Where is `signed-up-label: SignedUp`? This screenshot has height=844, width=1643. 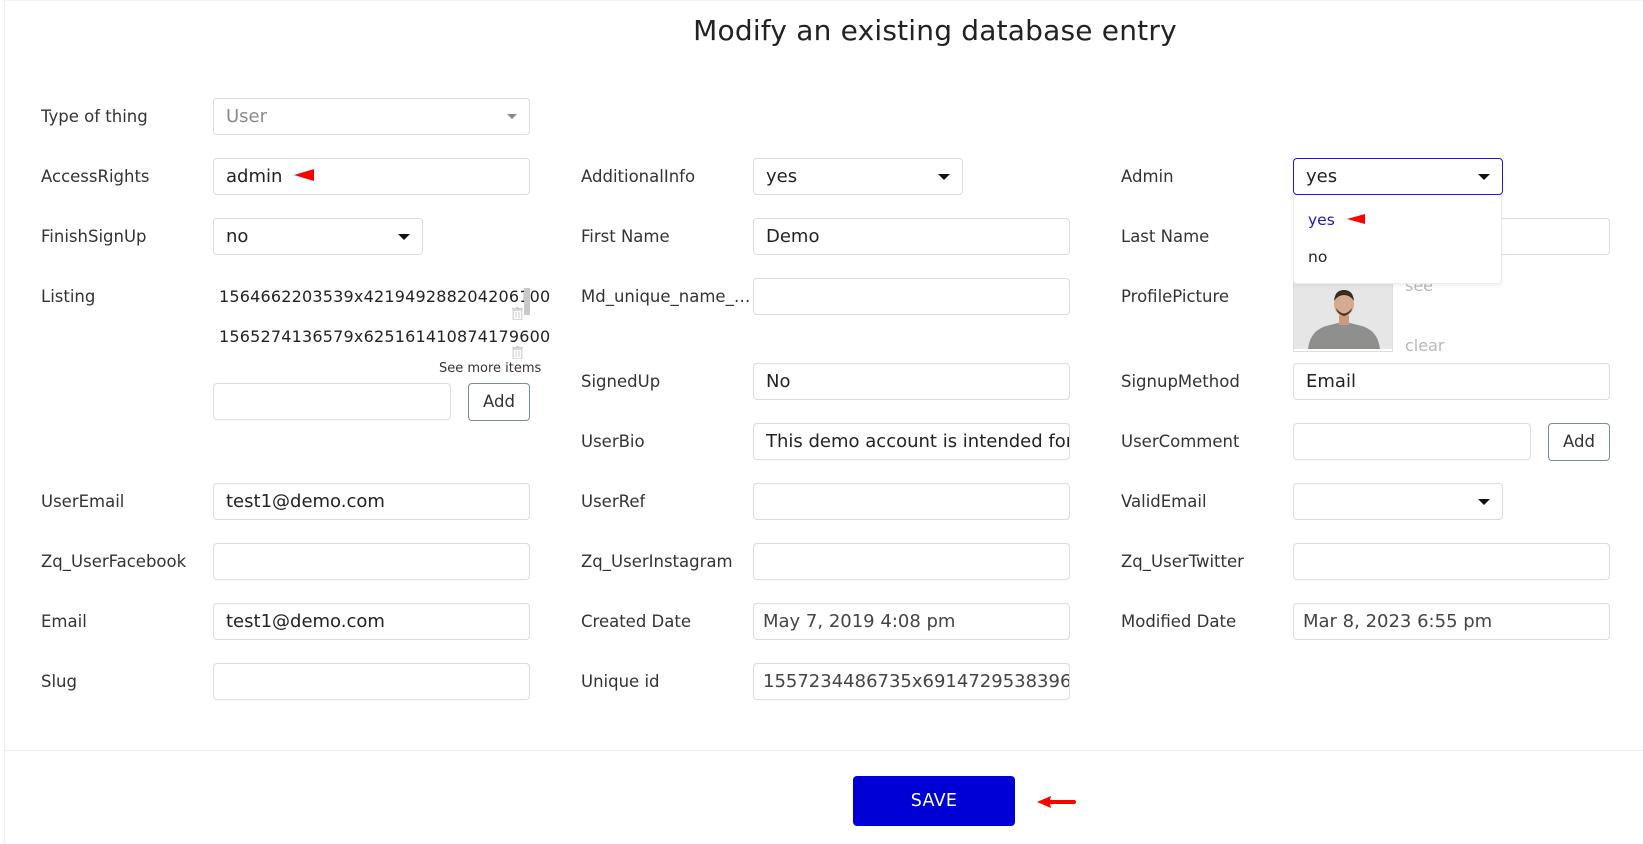
signed-up-label: SignedUp is located at coordinates (621, 381).